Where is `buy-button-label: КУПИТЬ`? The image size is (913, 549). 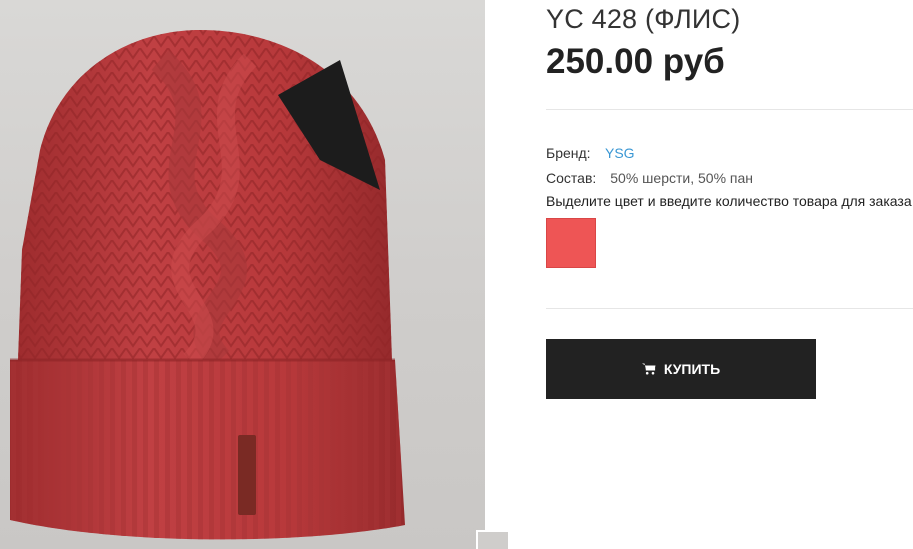
buy-button-label: КУПИТЬ is located at coordinates (692, 369).